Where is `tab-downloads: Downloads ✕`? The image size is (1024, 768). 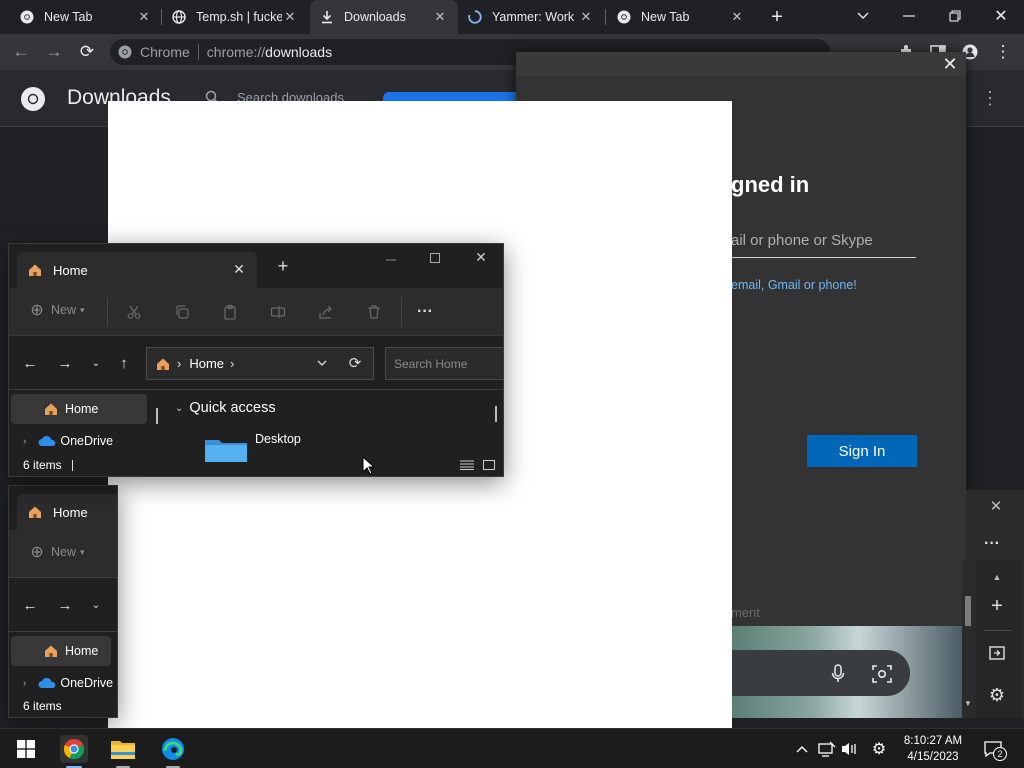 tab-downloads: Downloads ✕ is located at coordinates (384, 17).